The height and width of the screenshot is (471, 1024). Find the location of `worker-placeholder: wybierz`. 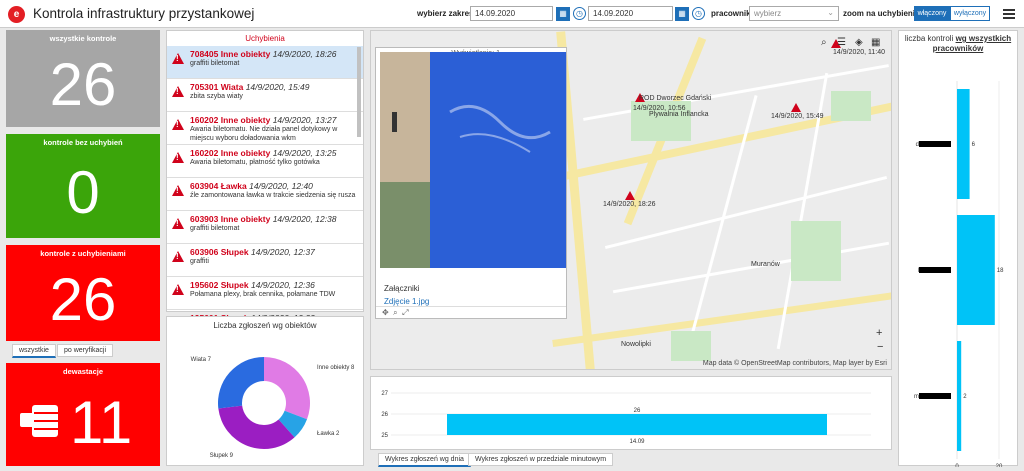

worker-placeholder: wybierz is located at coordinates (768, 13).